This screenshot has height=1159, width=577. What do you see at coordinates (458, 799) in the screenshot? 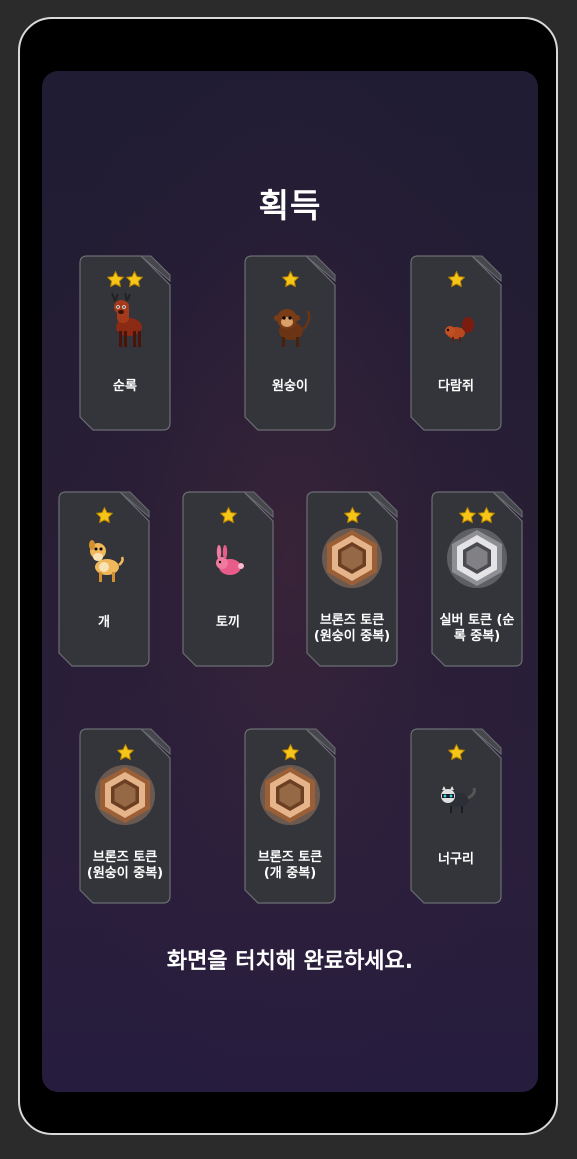
I see `raccoon-icon` at bounding box center [458, 799].